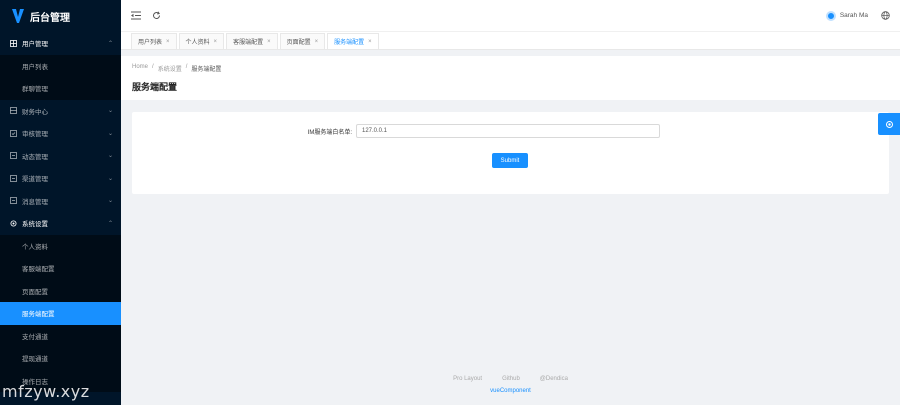 Image resolution: width=900 pixels, height=405 pixels. I want to click on sidebar-subitem-server-config: 服务端配置, so click(60, 313).